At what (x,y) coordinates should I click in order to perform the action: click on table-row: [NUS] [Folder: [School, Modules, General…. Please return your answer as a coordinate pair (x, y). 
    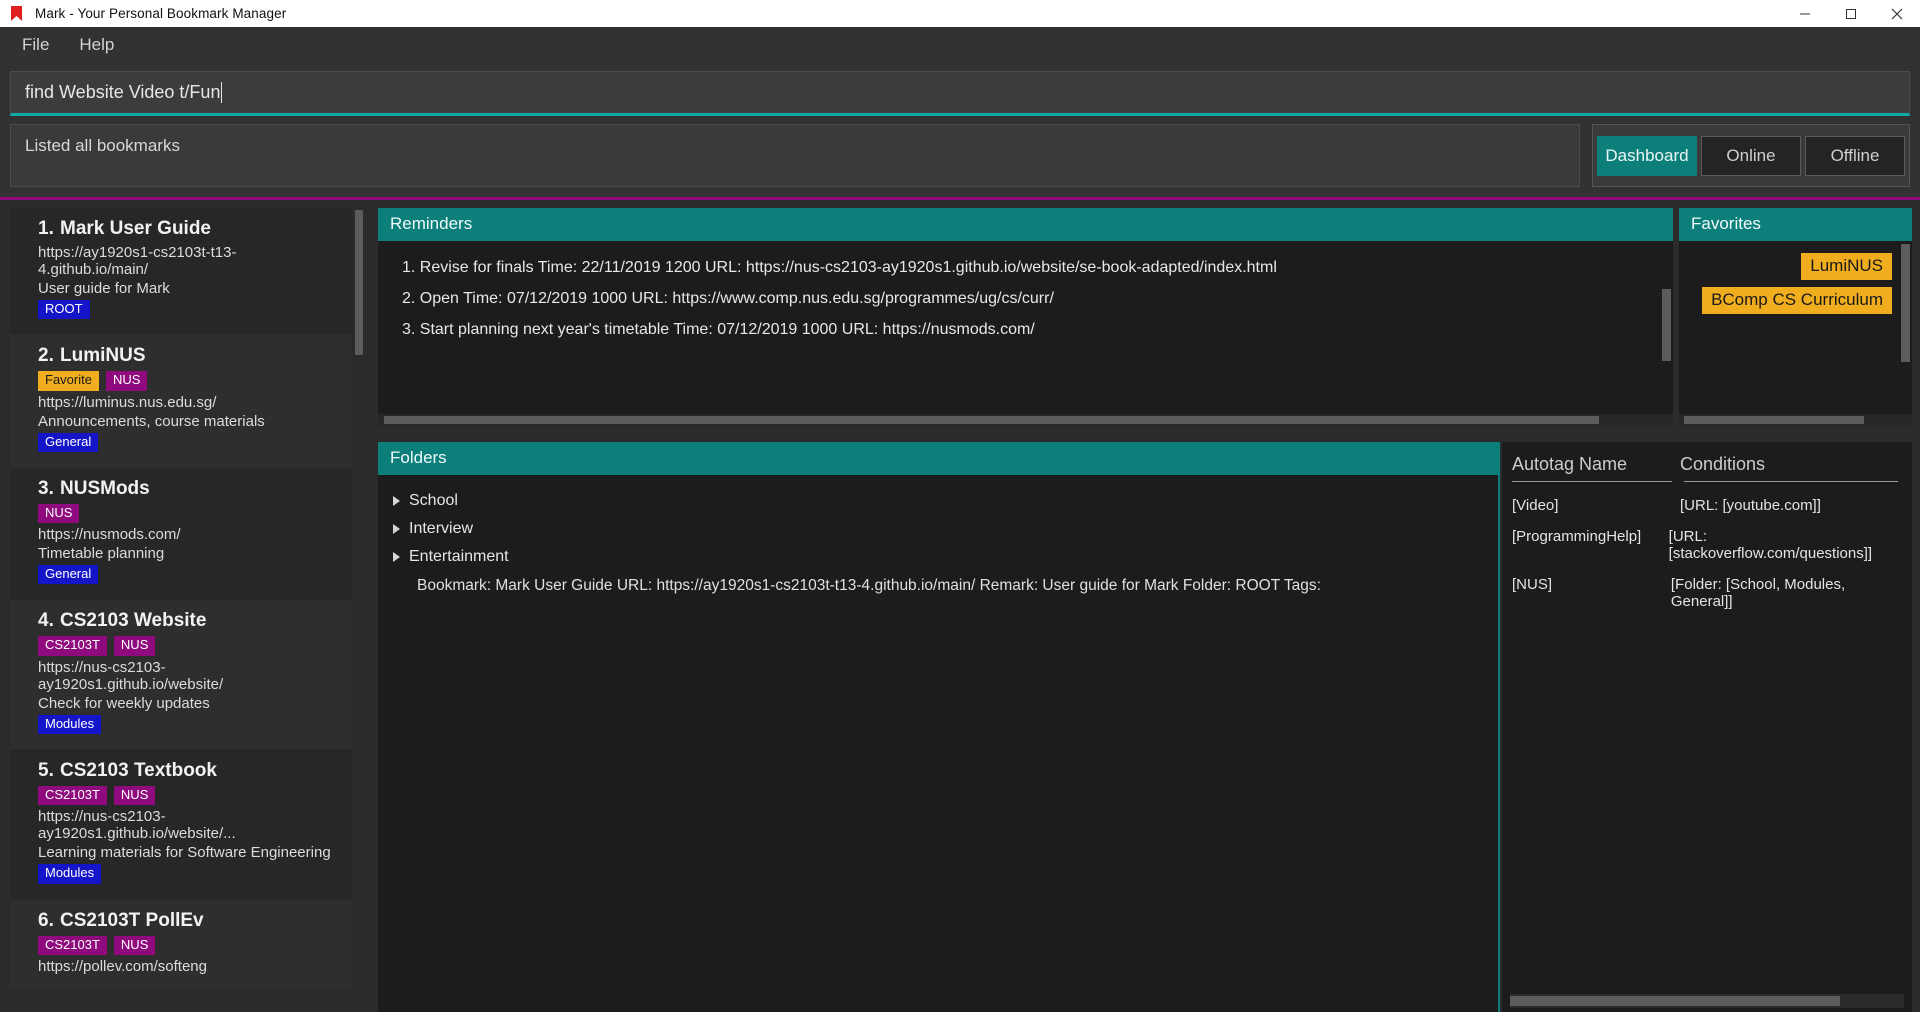
    Looking at the image, I should click on (1705, 593).